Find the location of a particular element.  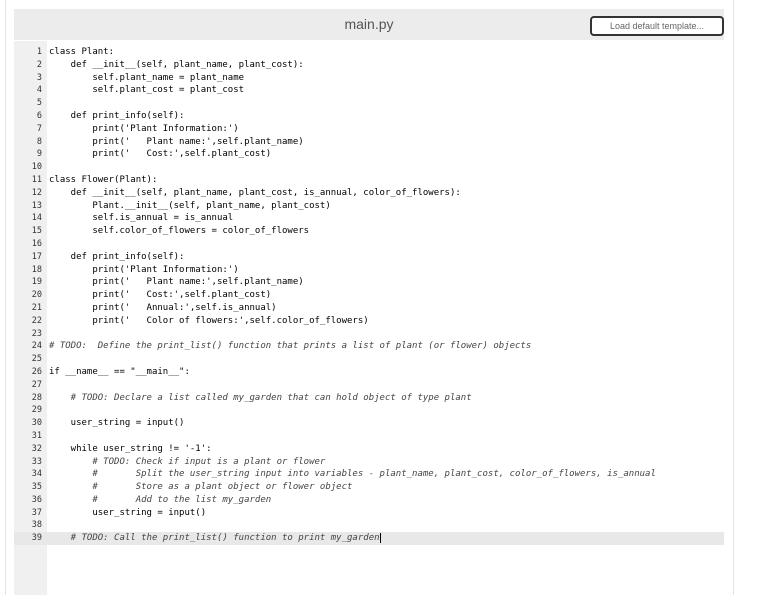

line-number: 27 is located at coordinates (36, 384).